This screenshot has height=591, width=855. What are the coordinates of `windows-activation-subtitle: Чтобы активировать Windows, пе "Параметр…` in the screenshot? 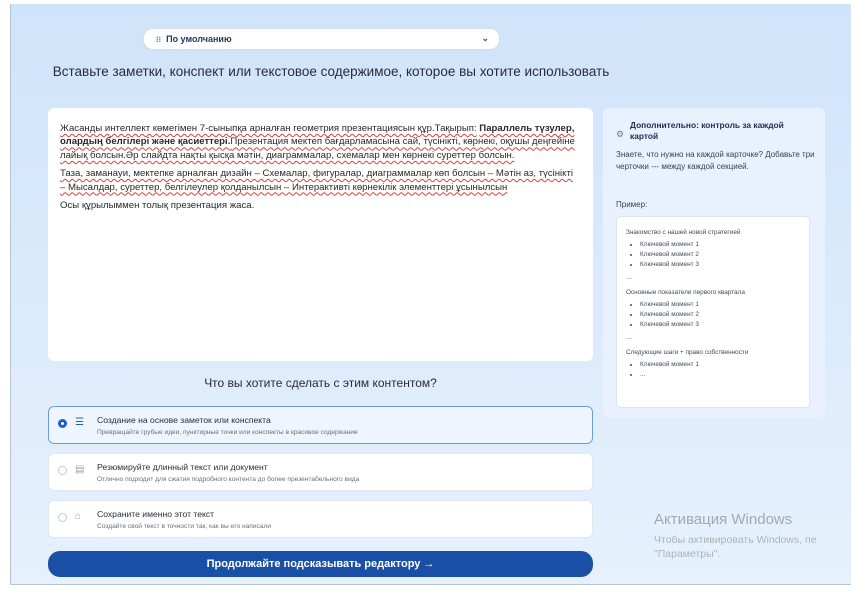 It's located at (735, 547).